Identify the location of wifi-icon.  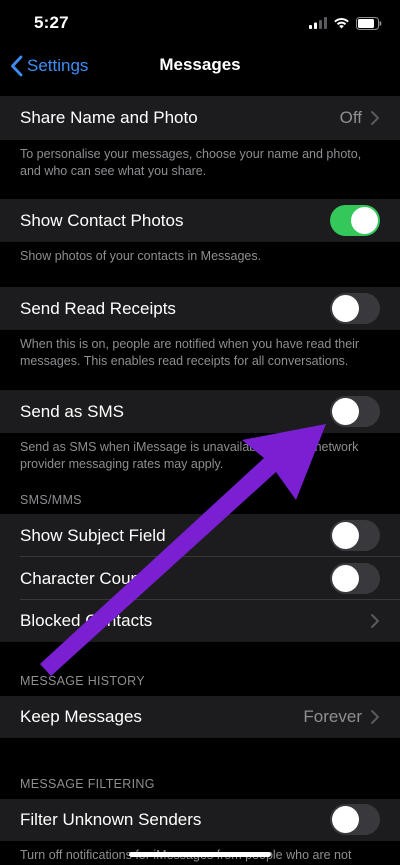
(341, 23).